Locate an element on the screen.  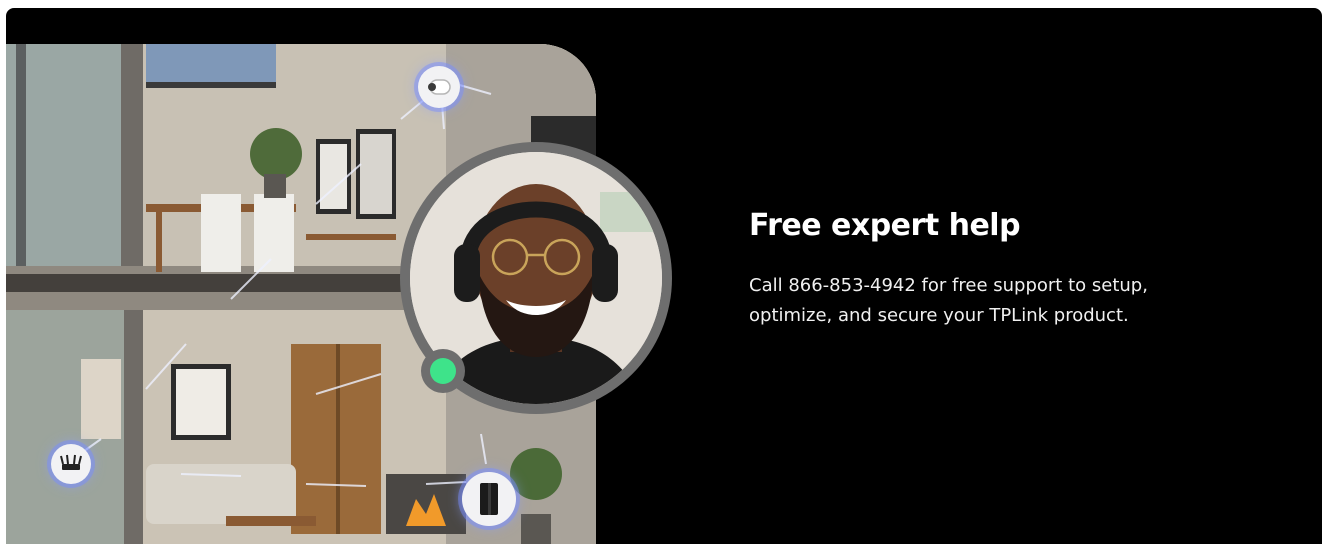
promo-title: Free expert help is located at coordinates (885, 225).